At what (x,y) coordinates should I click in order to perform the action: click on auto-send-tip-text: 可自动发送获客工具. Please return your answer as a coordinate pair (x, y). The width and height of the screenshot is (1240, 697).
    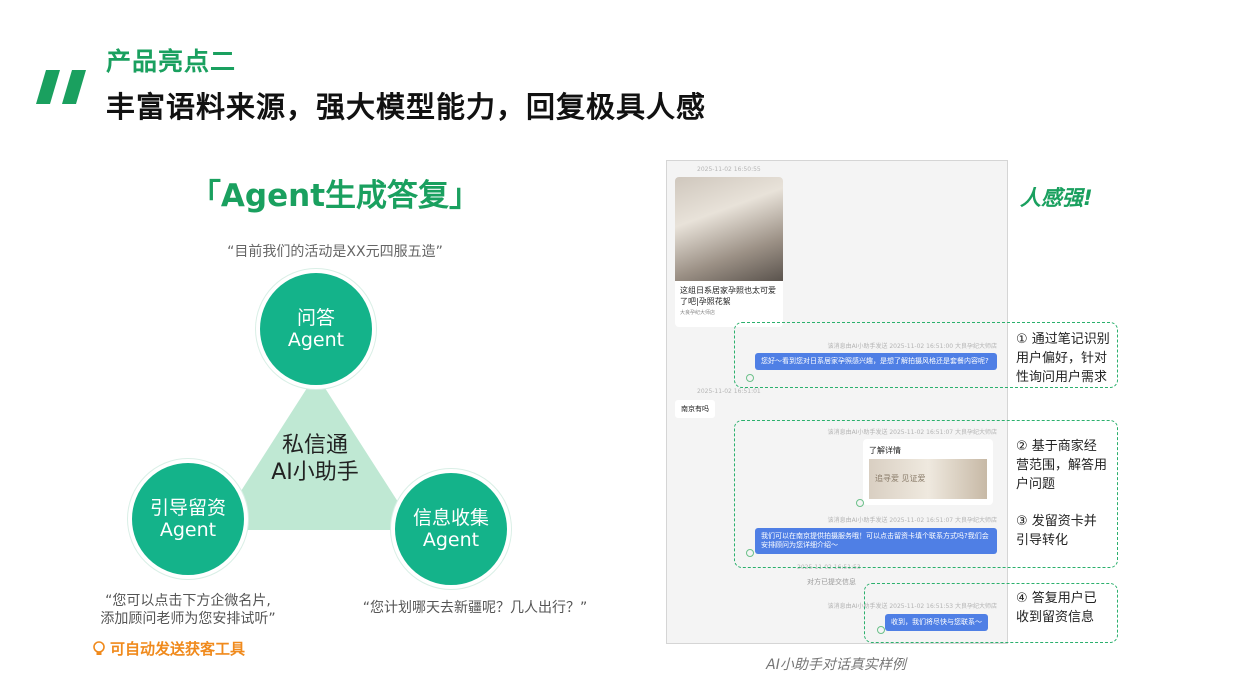
    Looking at the image, I should click on (178, 649).